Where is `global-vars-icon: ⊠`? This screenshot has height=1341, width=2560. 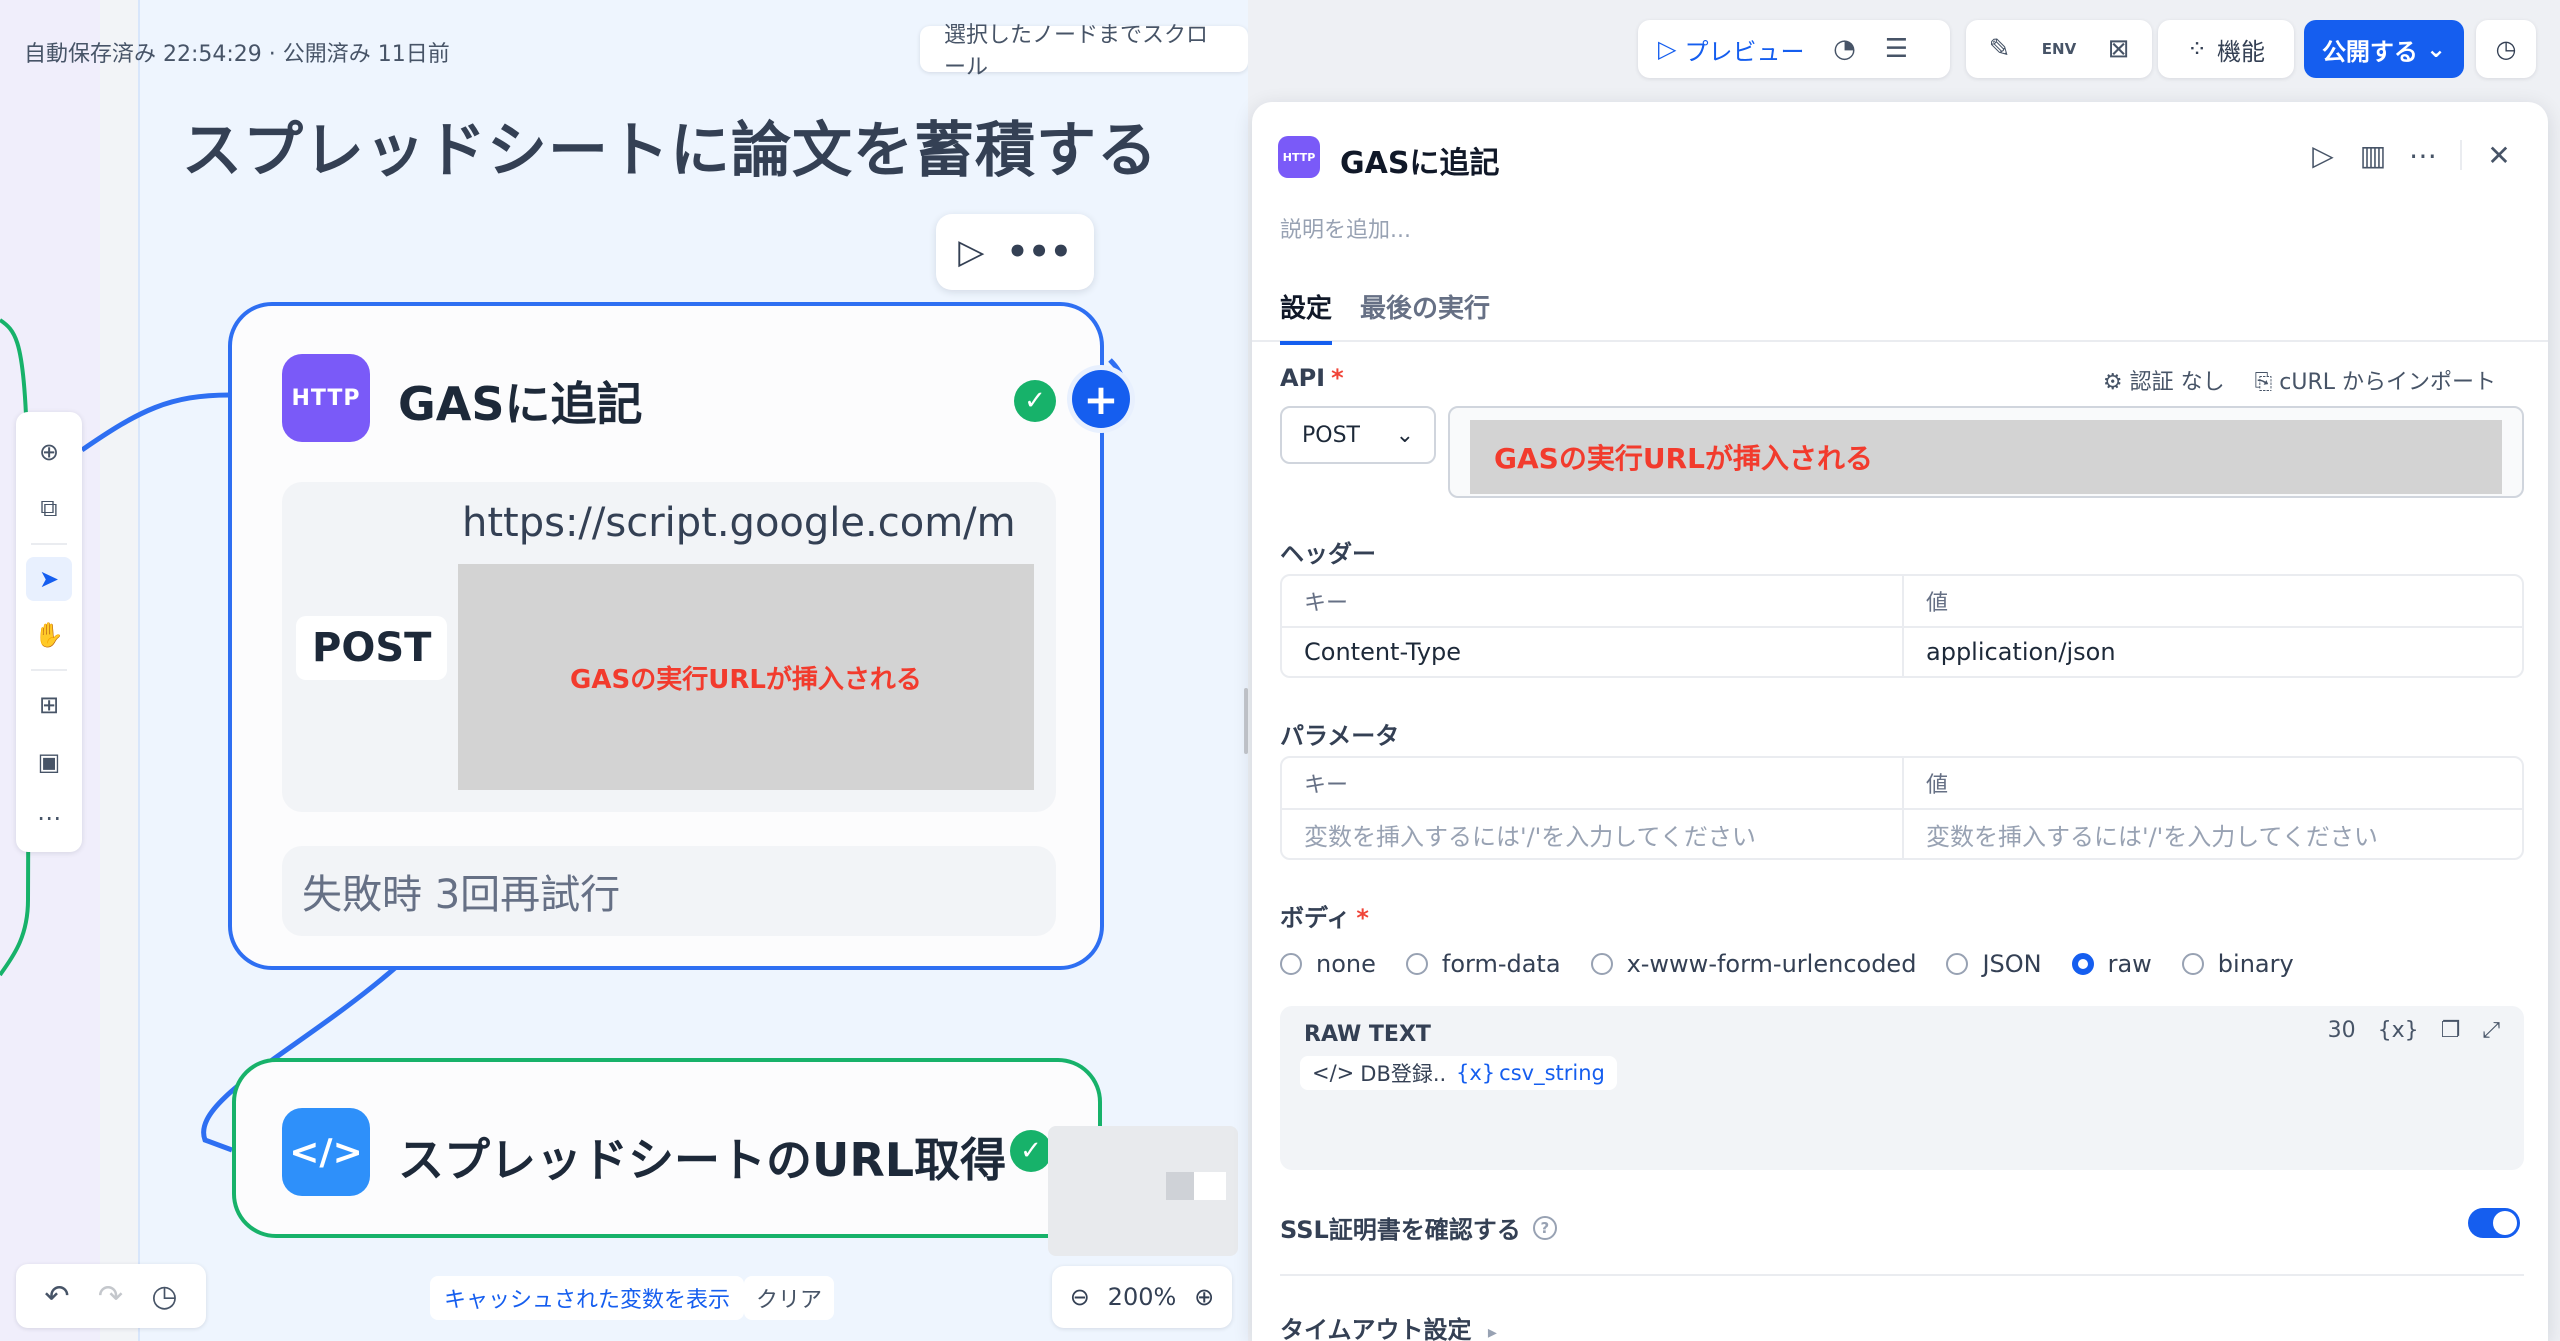 global-vars-icon: ⊠ is located at coordinates (2119, 49).